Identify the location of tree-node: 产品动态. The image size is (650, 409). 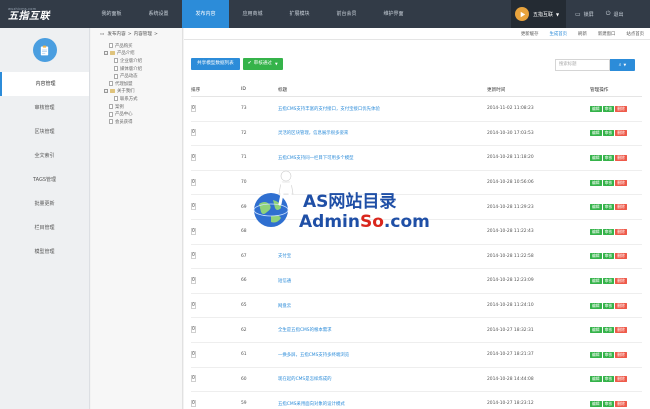
(136, 76).